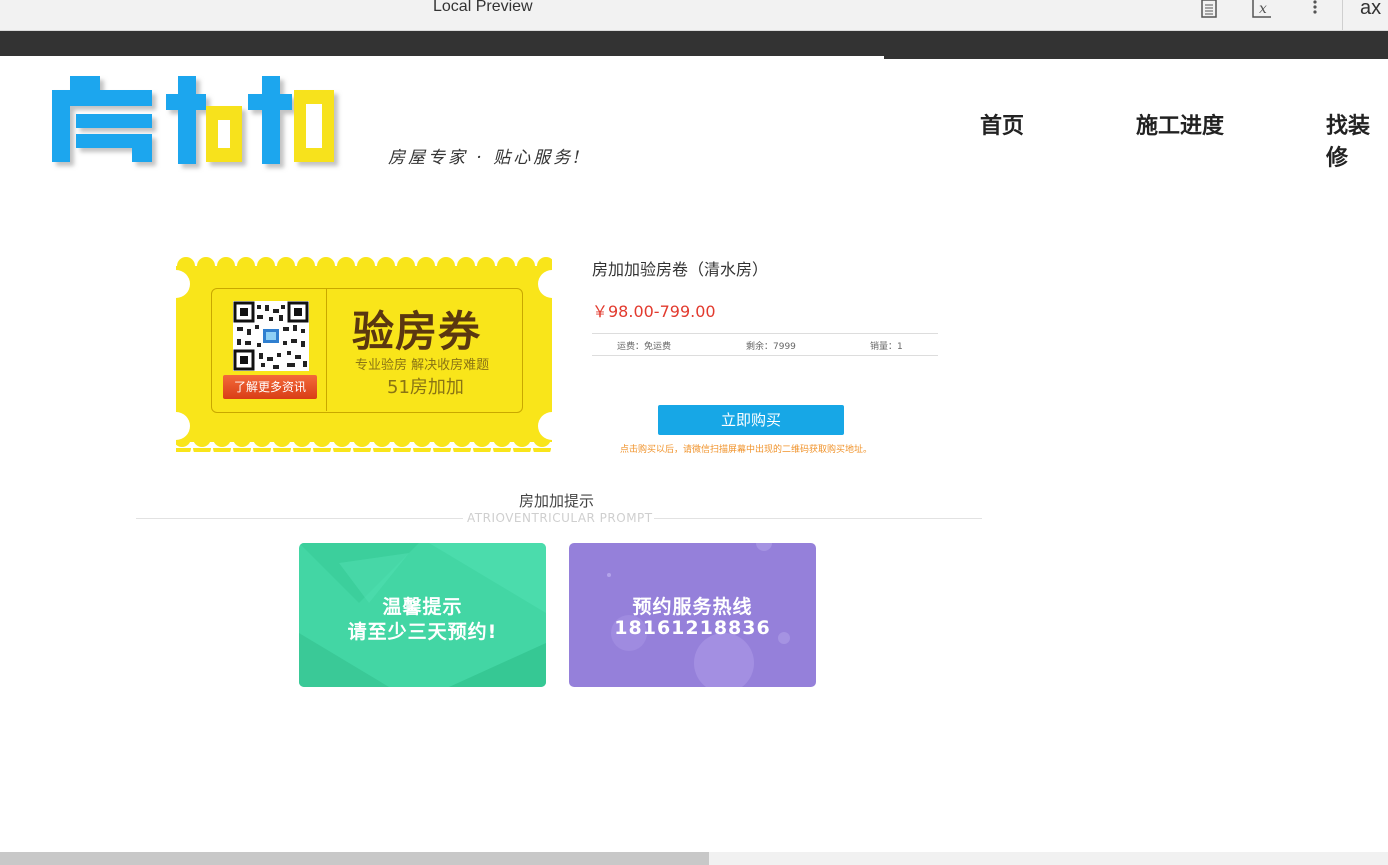 Image resolution: width=1388 pixels, height=865 pixels. Describe the element at coordinates (270, 387) in the screenshot. I see `learn-more-button: 了解更多资讯` at that location.